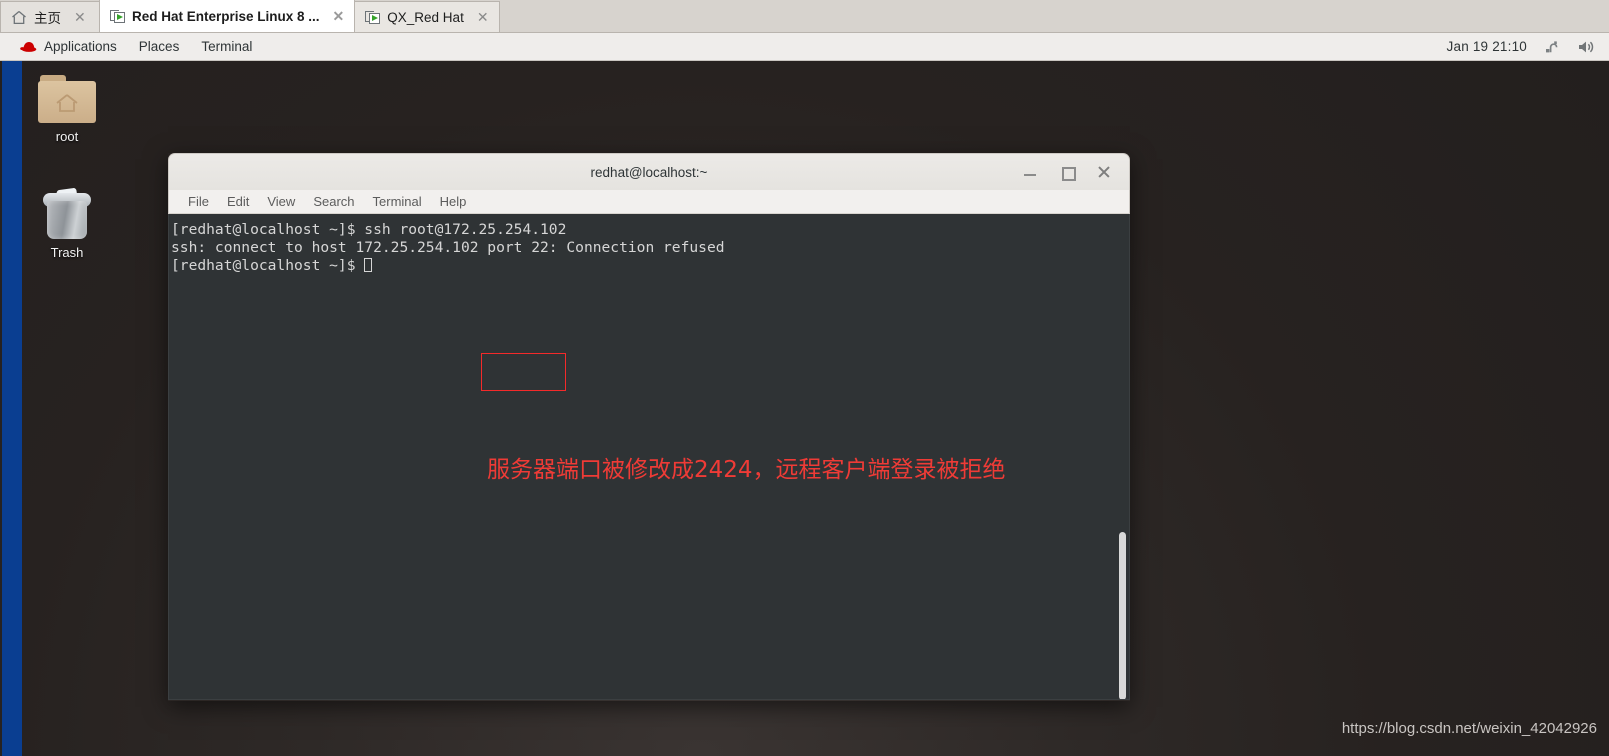 The width and height of the screenshot is (1609, 756). I want to click on menu-view: View, so click(281, 201).